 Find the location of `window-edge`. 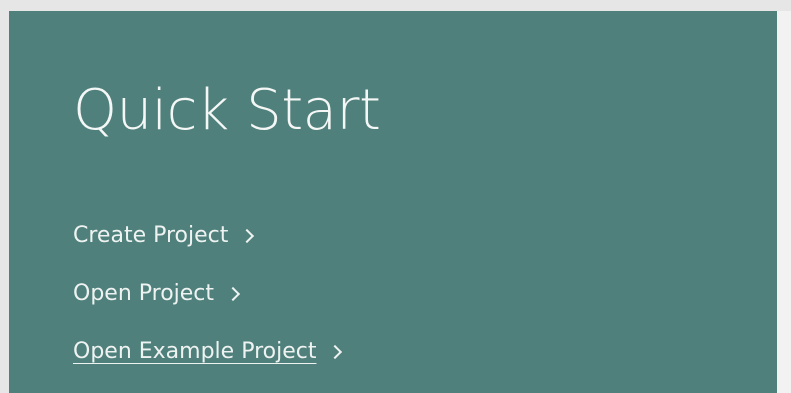

window-edge is located at coordinates (784, 202).